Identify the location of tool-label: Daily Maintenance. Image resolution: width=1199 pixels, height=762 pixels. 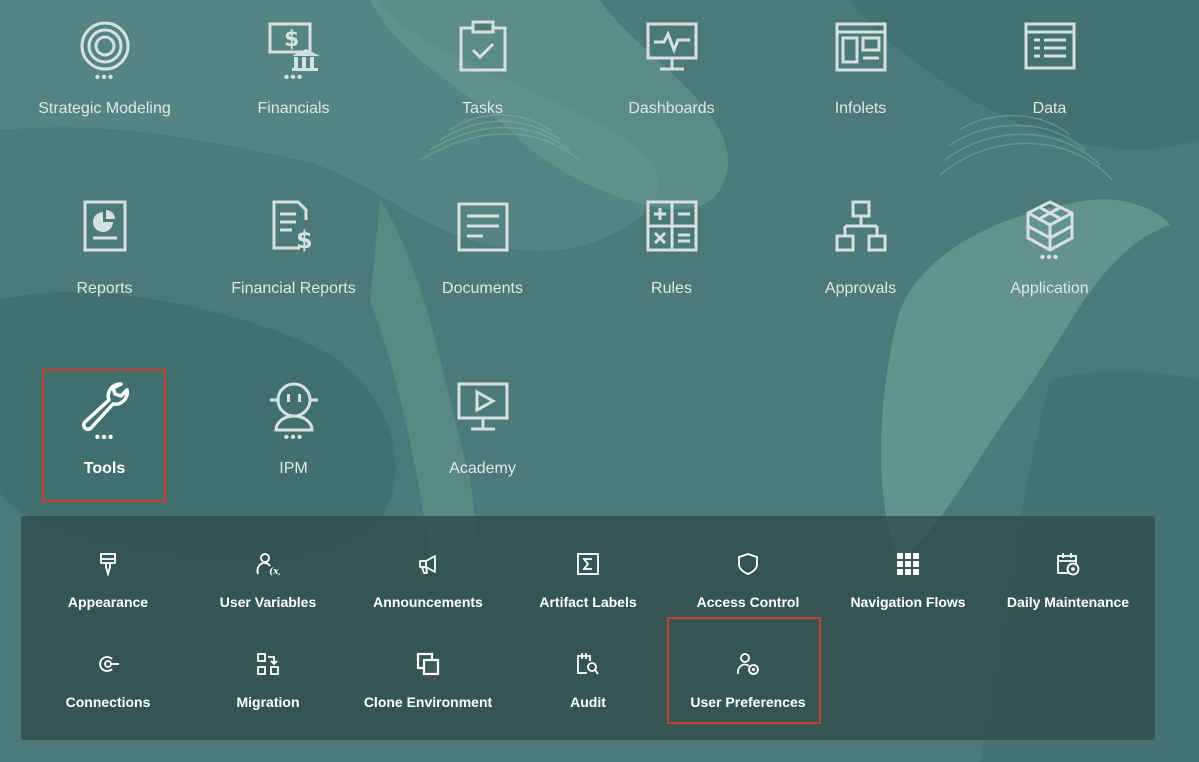
(1068, 602).